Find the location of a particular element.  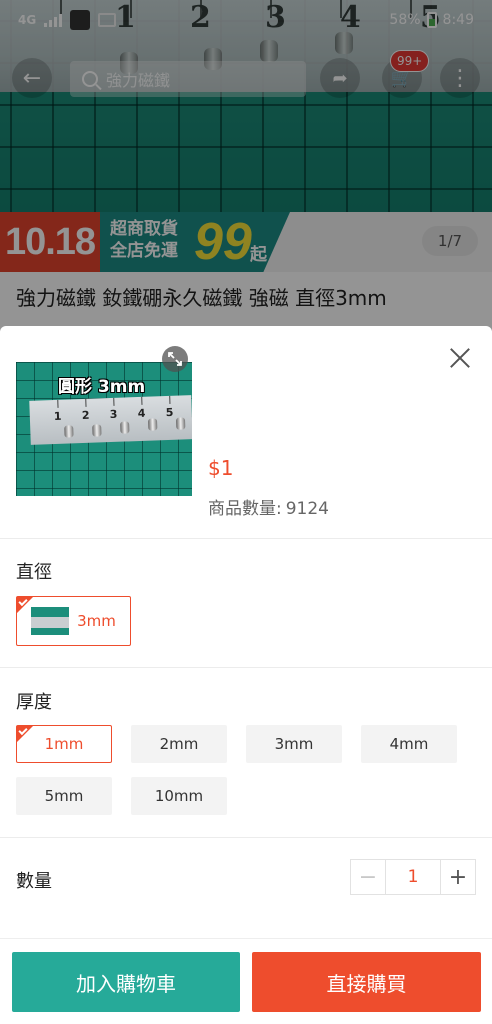

thickness-option-10mm: 10mm is located at coordinates (179, 796).